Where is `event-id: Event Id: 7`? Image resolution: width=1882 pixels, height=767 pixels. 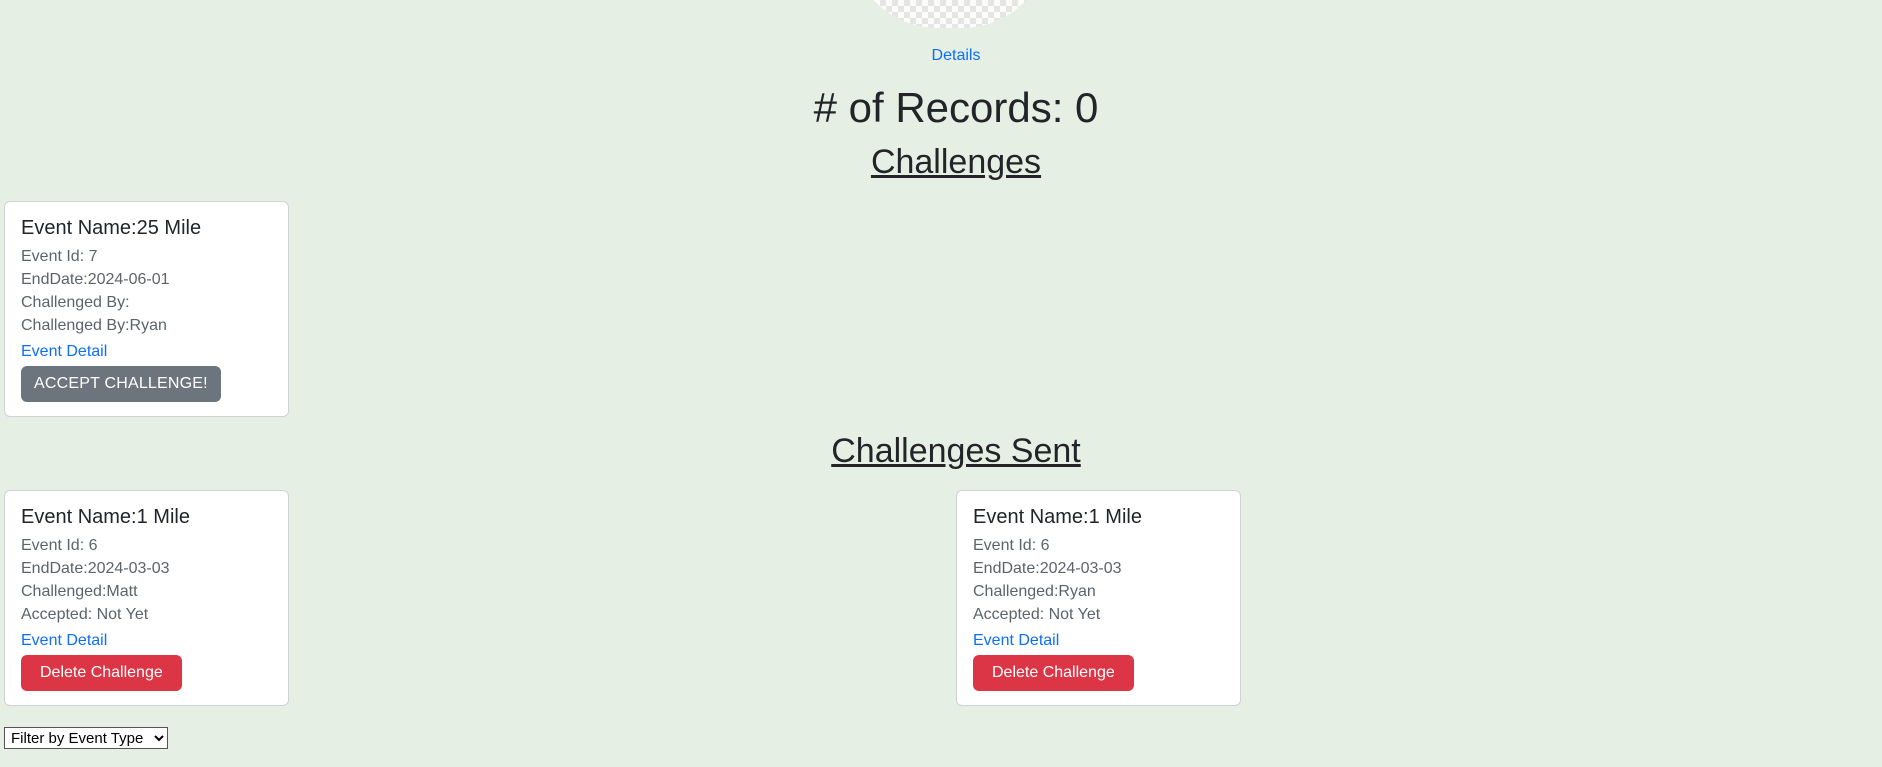
event-id: Event Id: 7 is located at coordinates (59, 256).